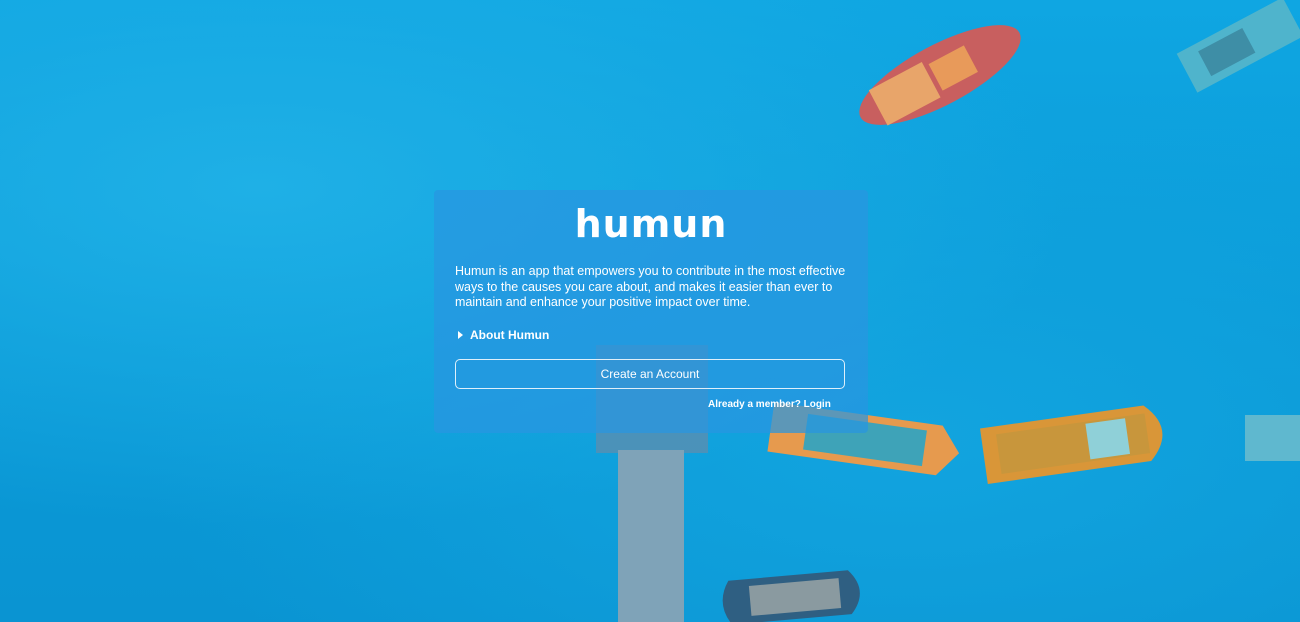 This screenshot has height=622, width=1300. What do you see at coordinates (651, 536) in the screenshot?
I see `pier-walkway` at bounding box center [651, 536].